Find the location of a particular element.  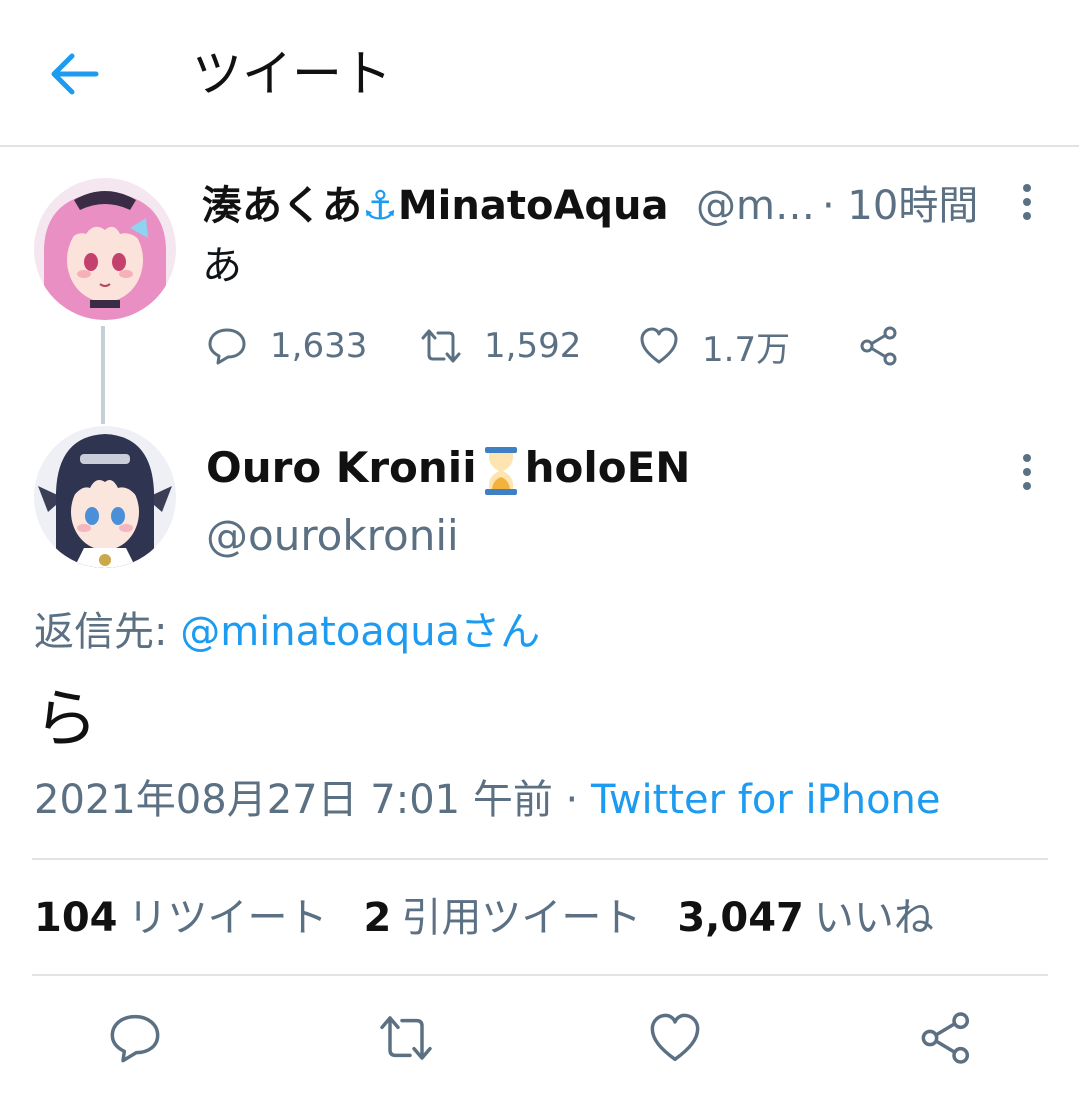

parent-action-bar: 1,633 1,592 1.7万 is located at coordinates (582, 346).